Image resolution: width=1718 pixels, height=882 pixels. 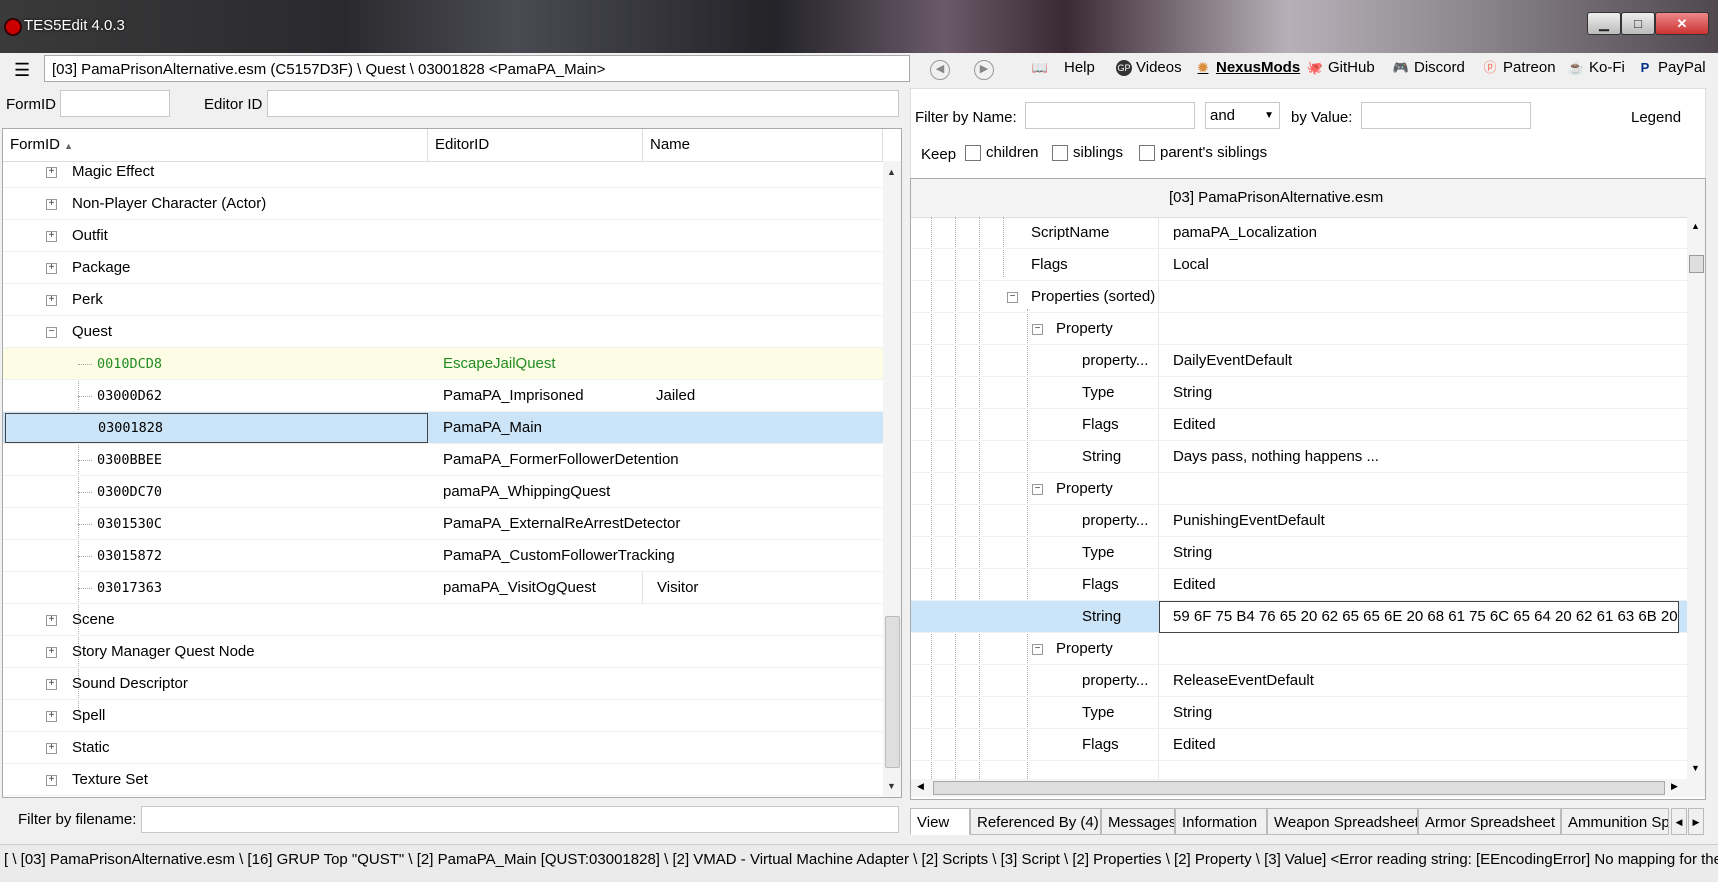 What do you see at coordinates (443, 172) in the screenshot?
I see `tree-group-row: + Magic Effect` at bounding box center [443, 172].